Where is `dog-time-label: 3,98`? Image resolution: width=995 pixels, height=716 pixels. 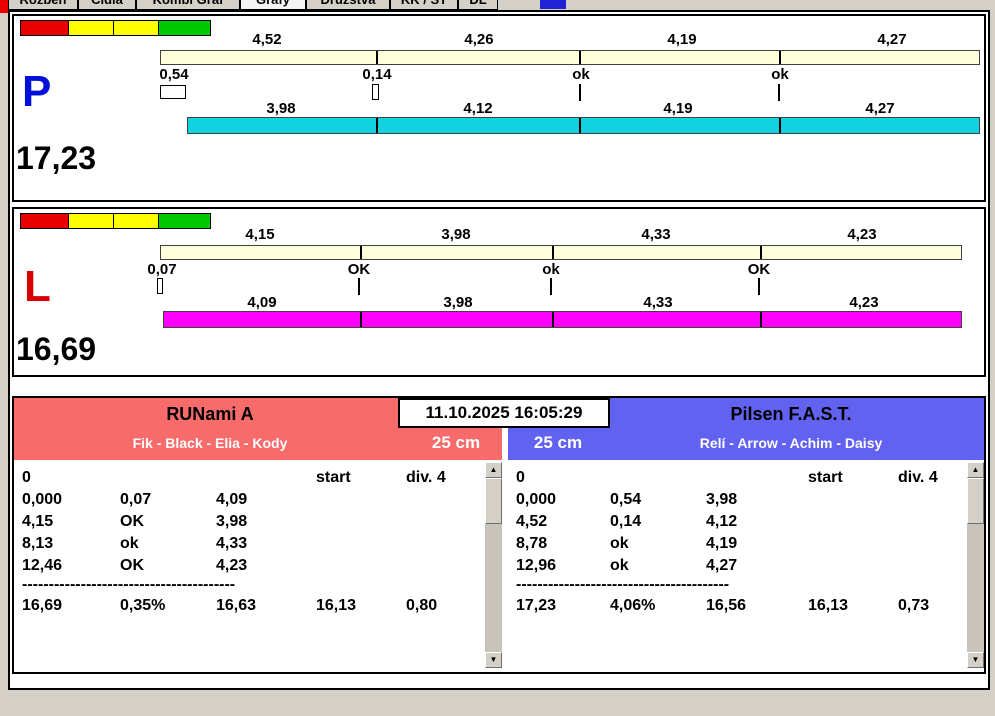
dog-time-label: 3,98 is located at coordinates (458, 302).